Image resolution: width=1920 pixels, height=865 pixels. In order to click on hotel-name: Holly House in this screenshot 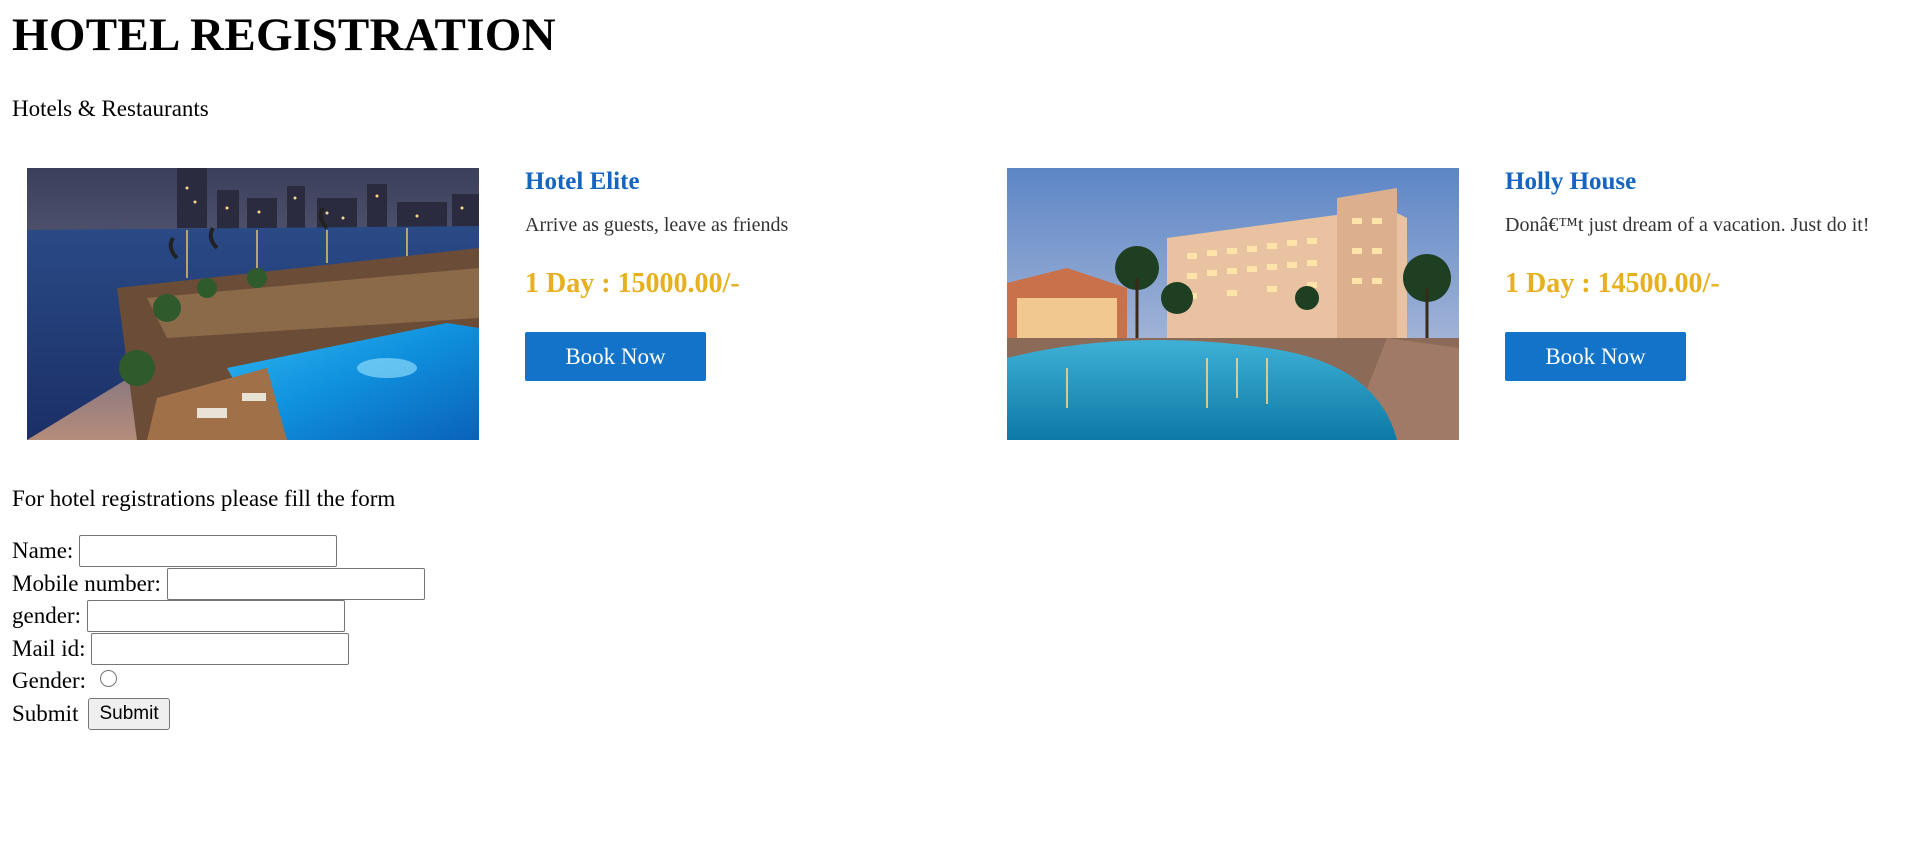, I will do `click(1571, 181)`.